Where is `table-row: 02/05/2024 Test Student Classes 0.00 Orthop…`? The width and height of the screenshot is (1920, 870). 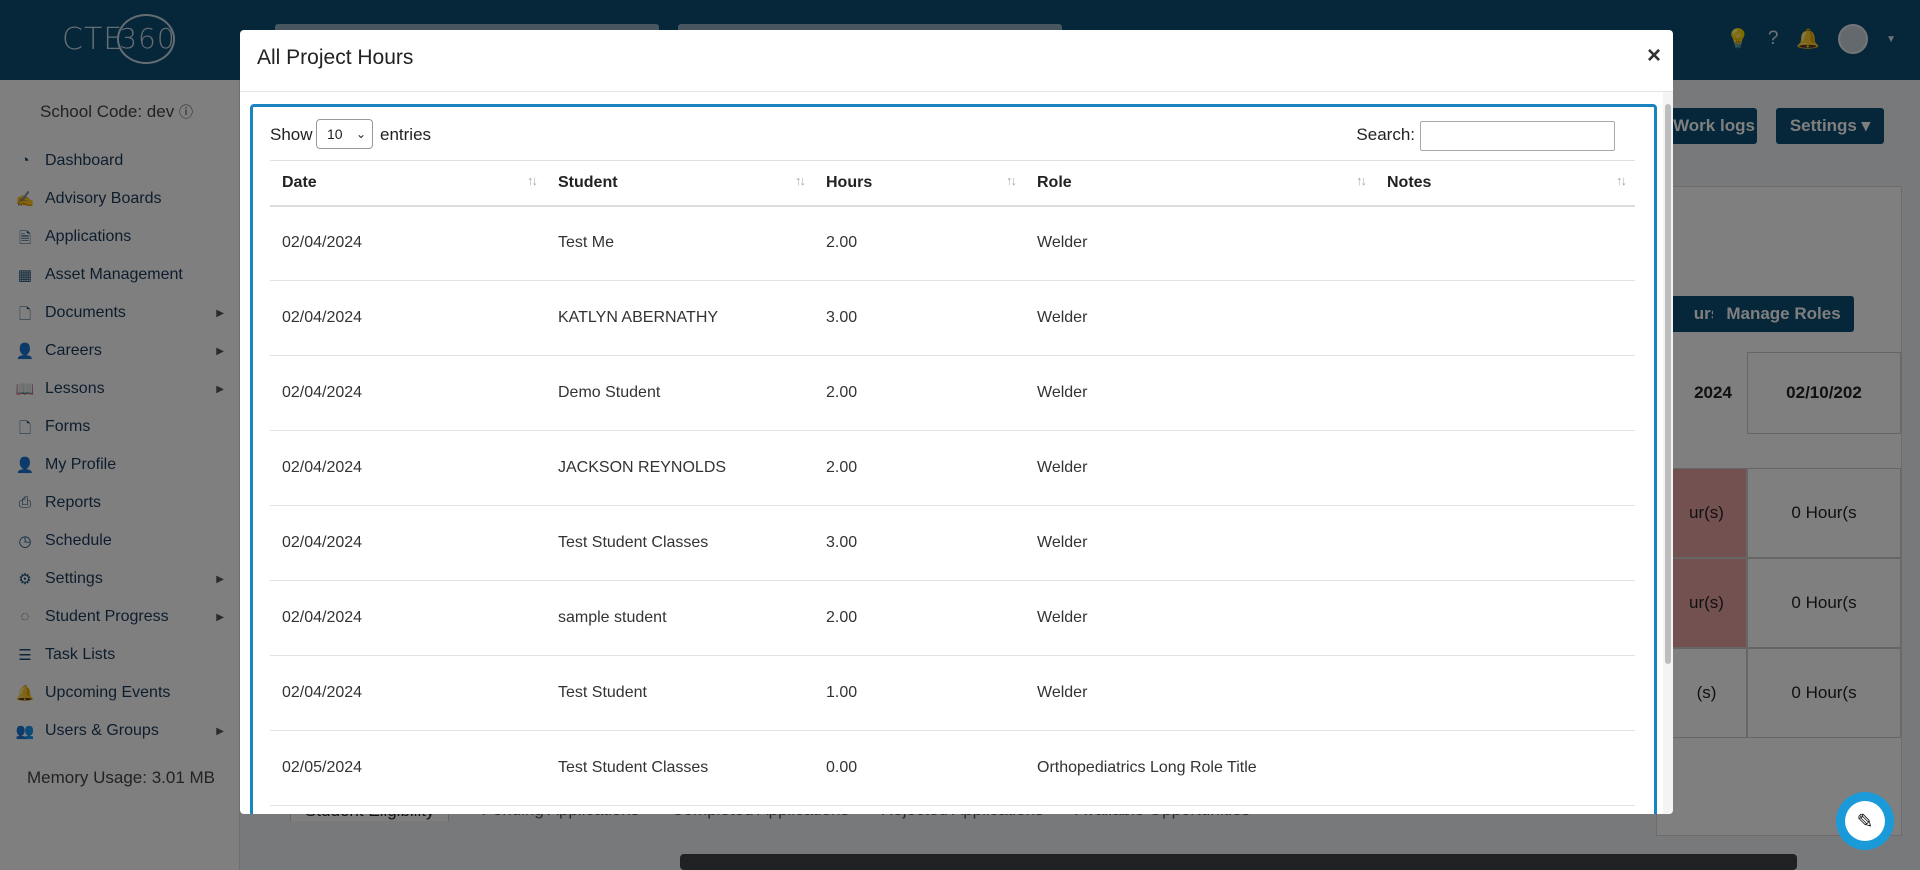
table-row: 02/05/2024 Test Student Classes 0.00 Orthop… is located at coordinates (952, 768).